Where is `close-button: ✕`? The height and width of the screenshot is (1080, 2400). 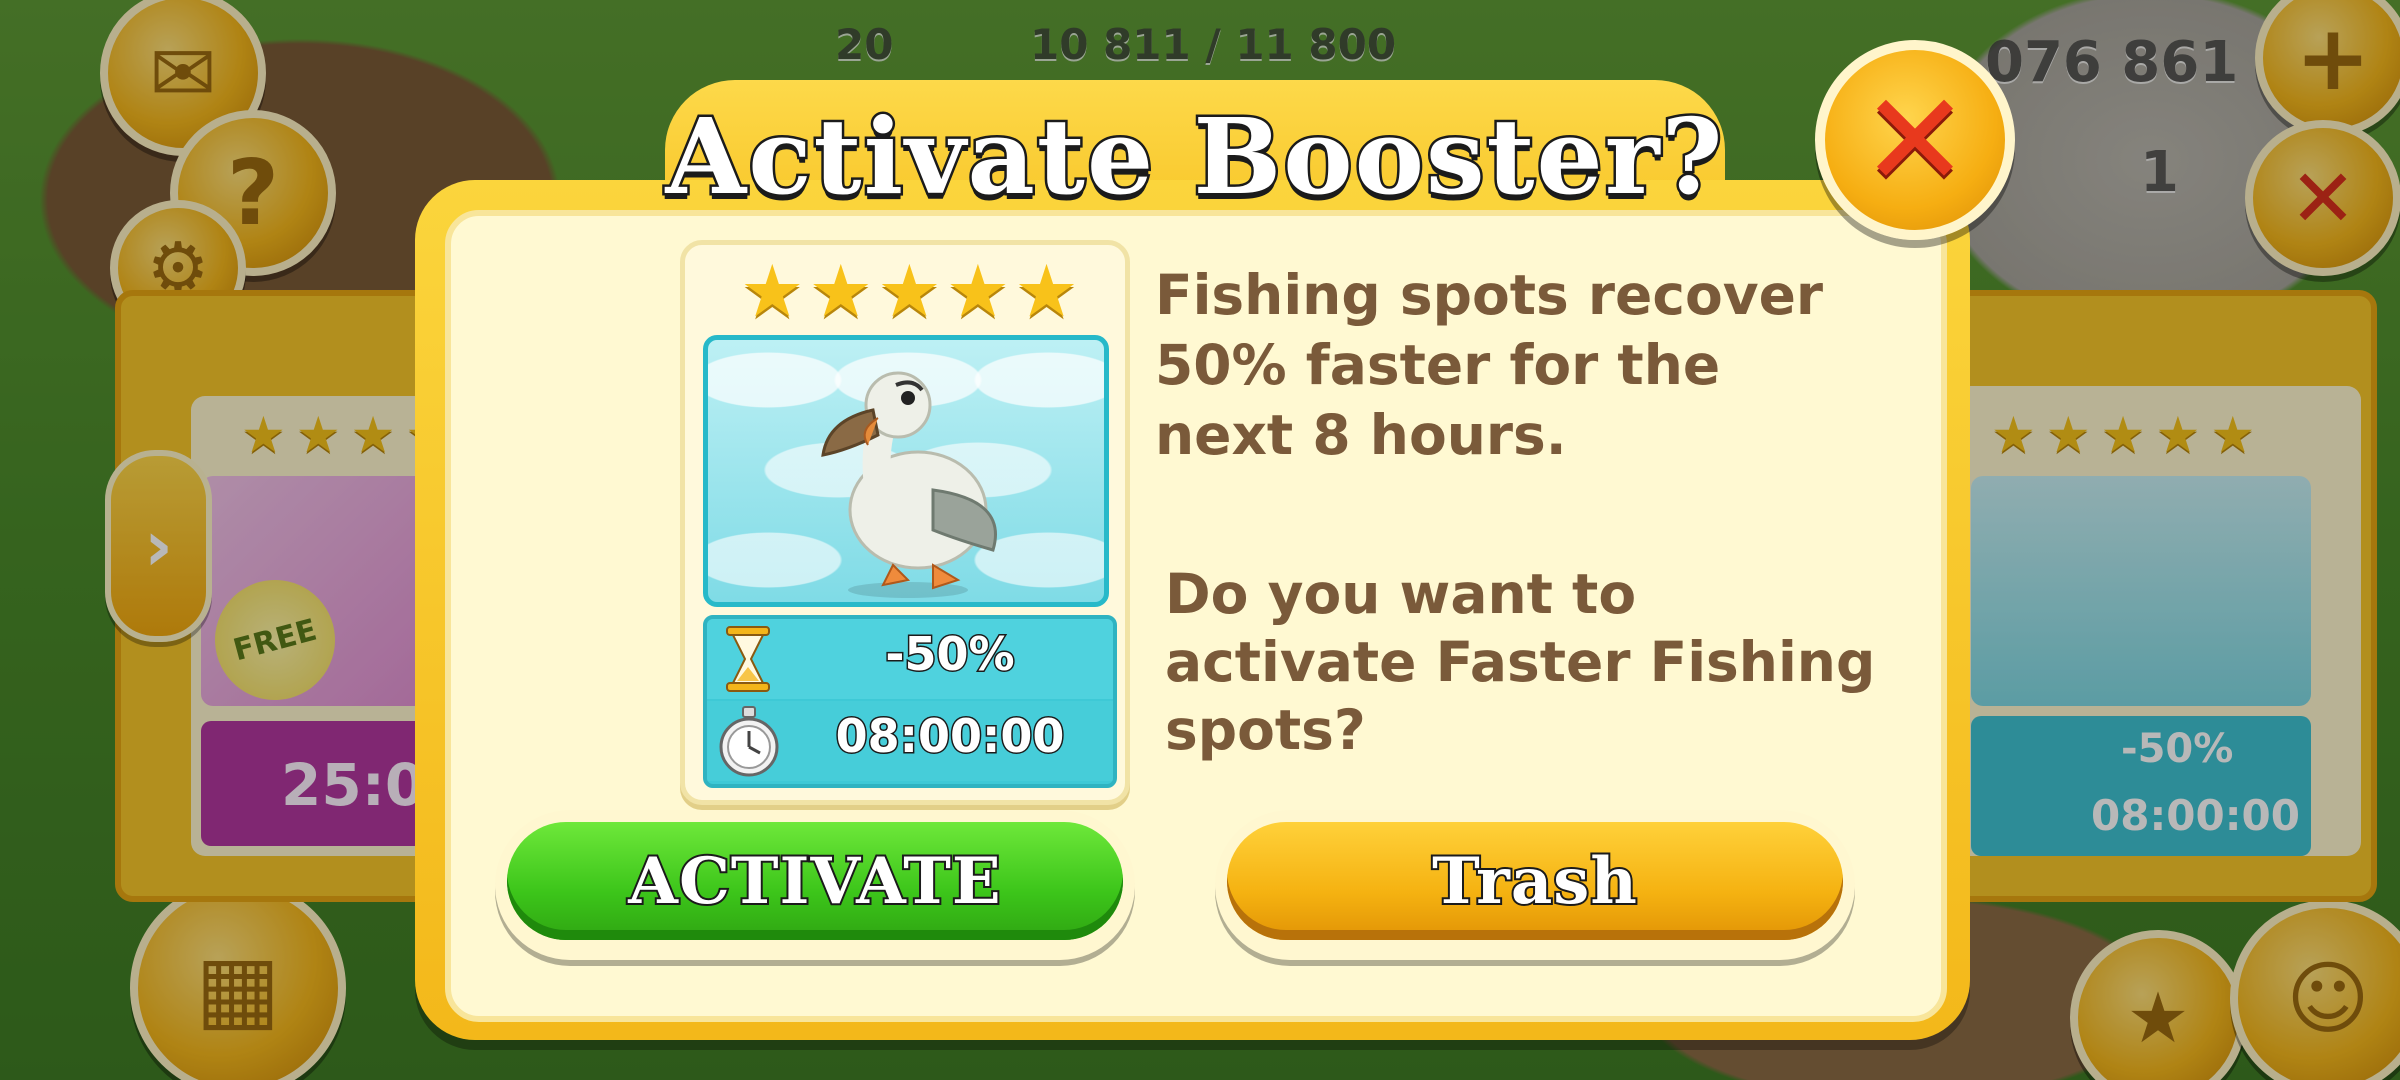 close-button: ✕ is located at coordinates (1915, 140).